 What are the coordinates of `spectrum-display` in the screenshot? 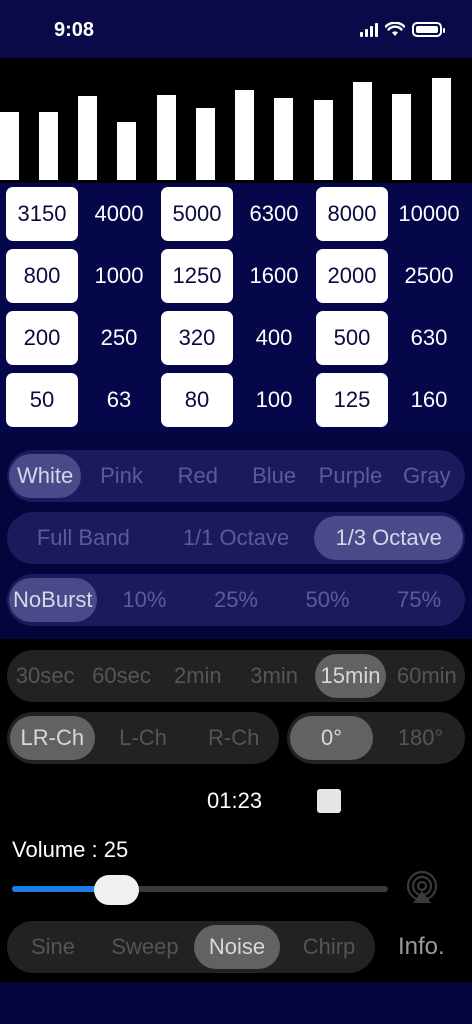 It's located at (236, 120).